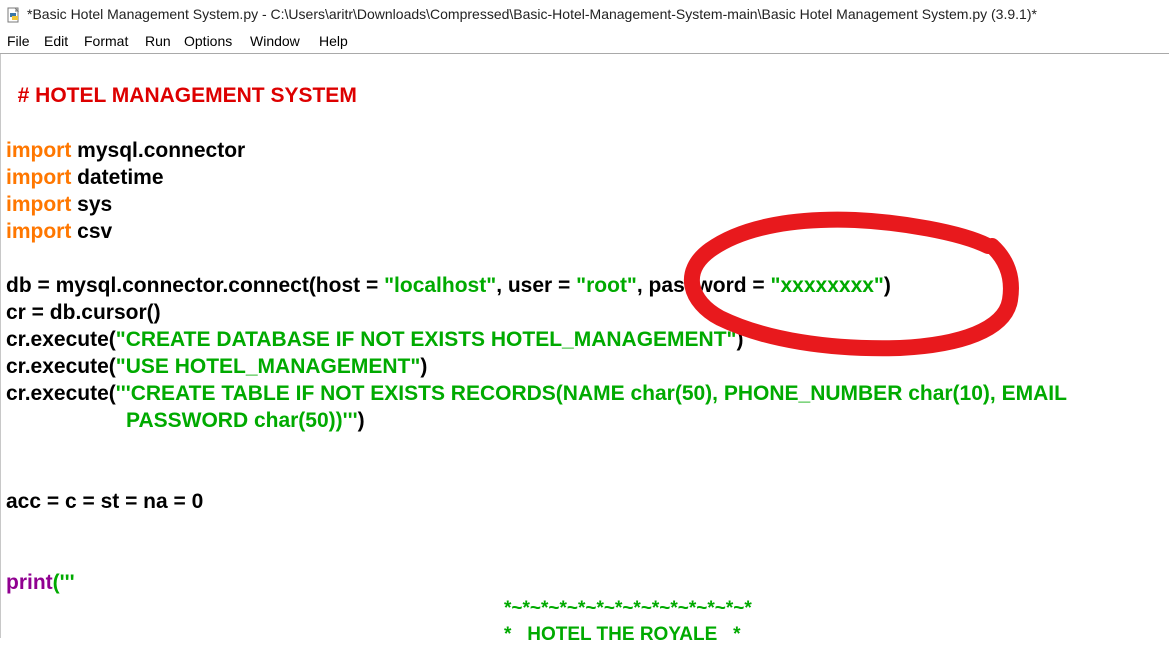 This screenshot has width=1169, height=648. I want to click on string-host: "localhost", so click(440, 285).